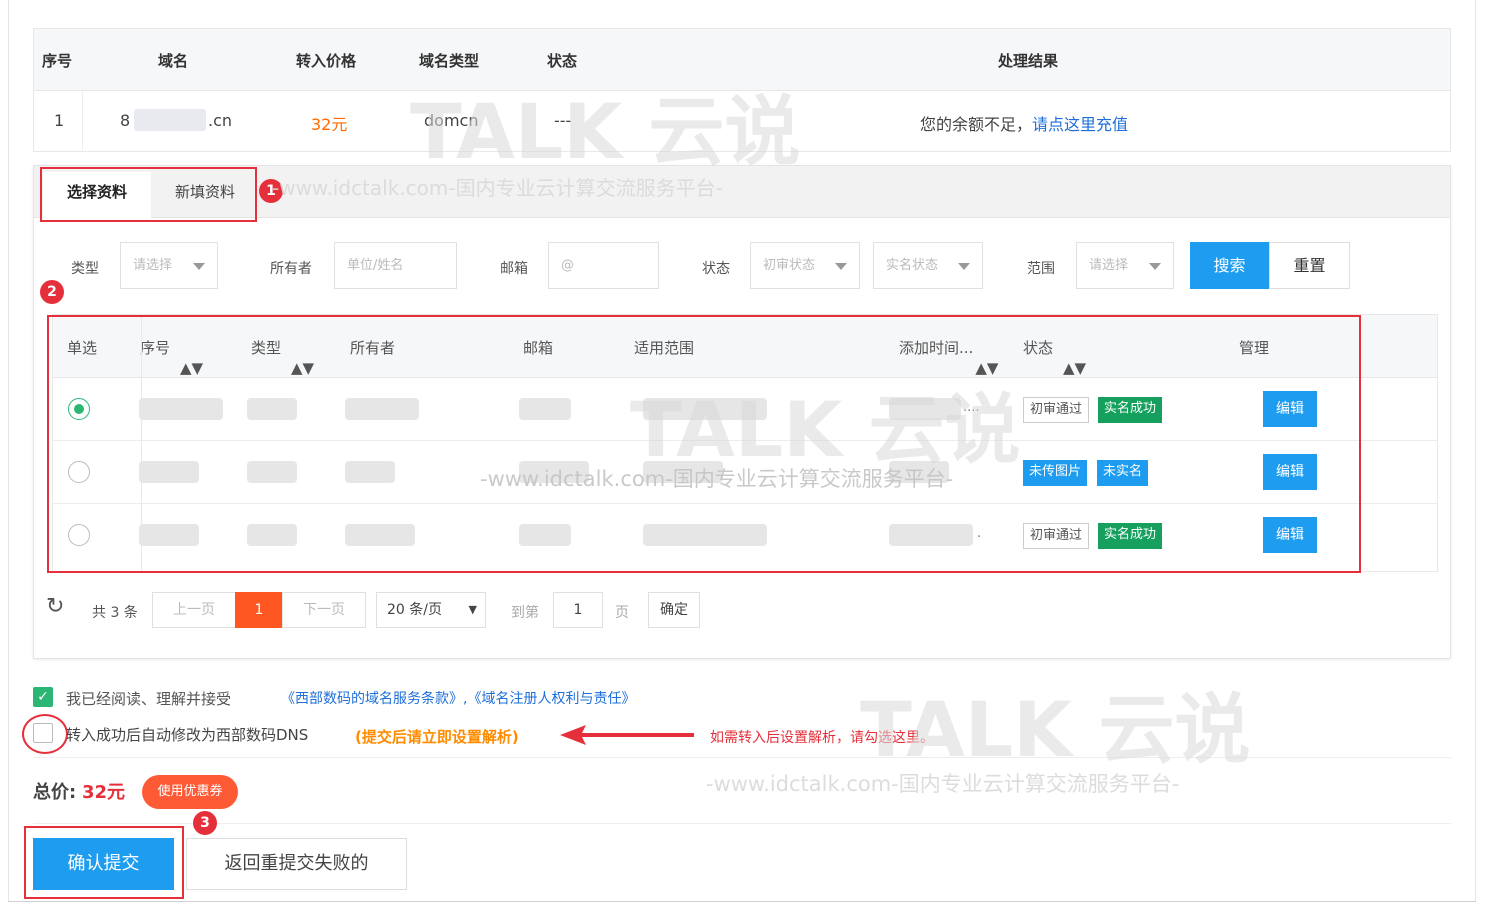  What do you see at coordinates (326, 61) in the screenshot?
I see `header-price: 转入价格` at bounding box center [326, 61].